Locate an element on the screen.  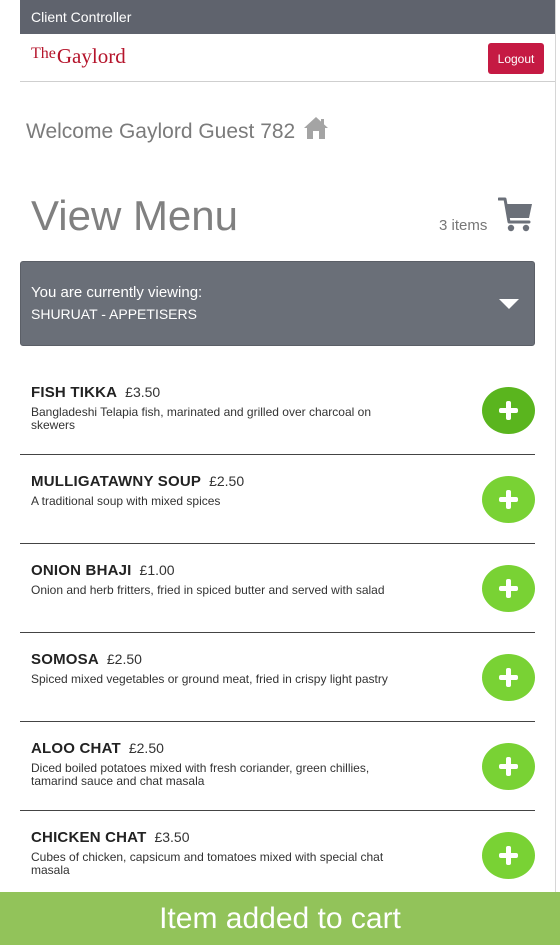
welcome-message: Welcome Gaylord Guest 782 is located at coordinates (177, 130).